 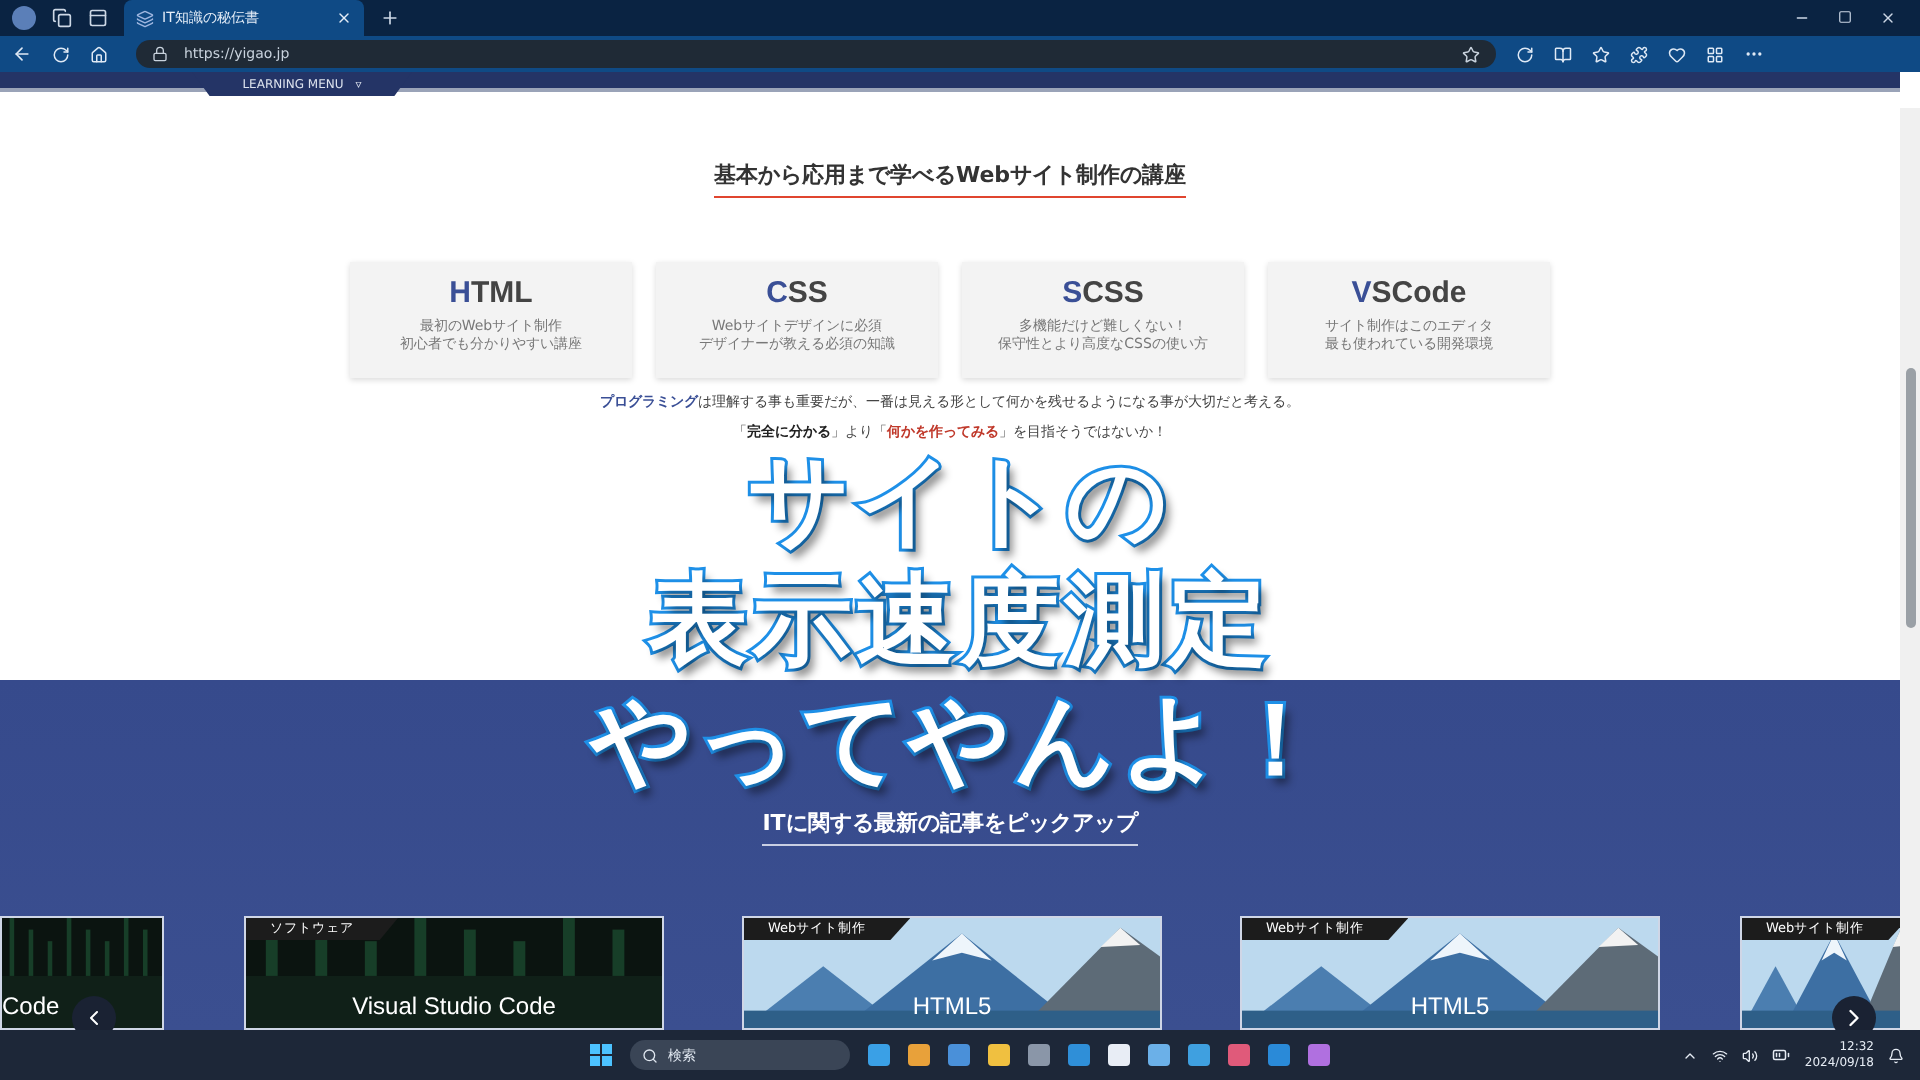 What do you see at coordinates (1409, 293) in the screenshot?
I see `course-title: VSCode` at bounding box center [1409, 293].